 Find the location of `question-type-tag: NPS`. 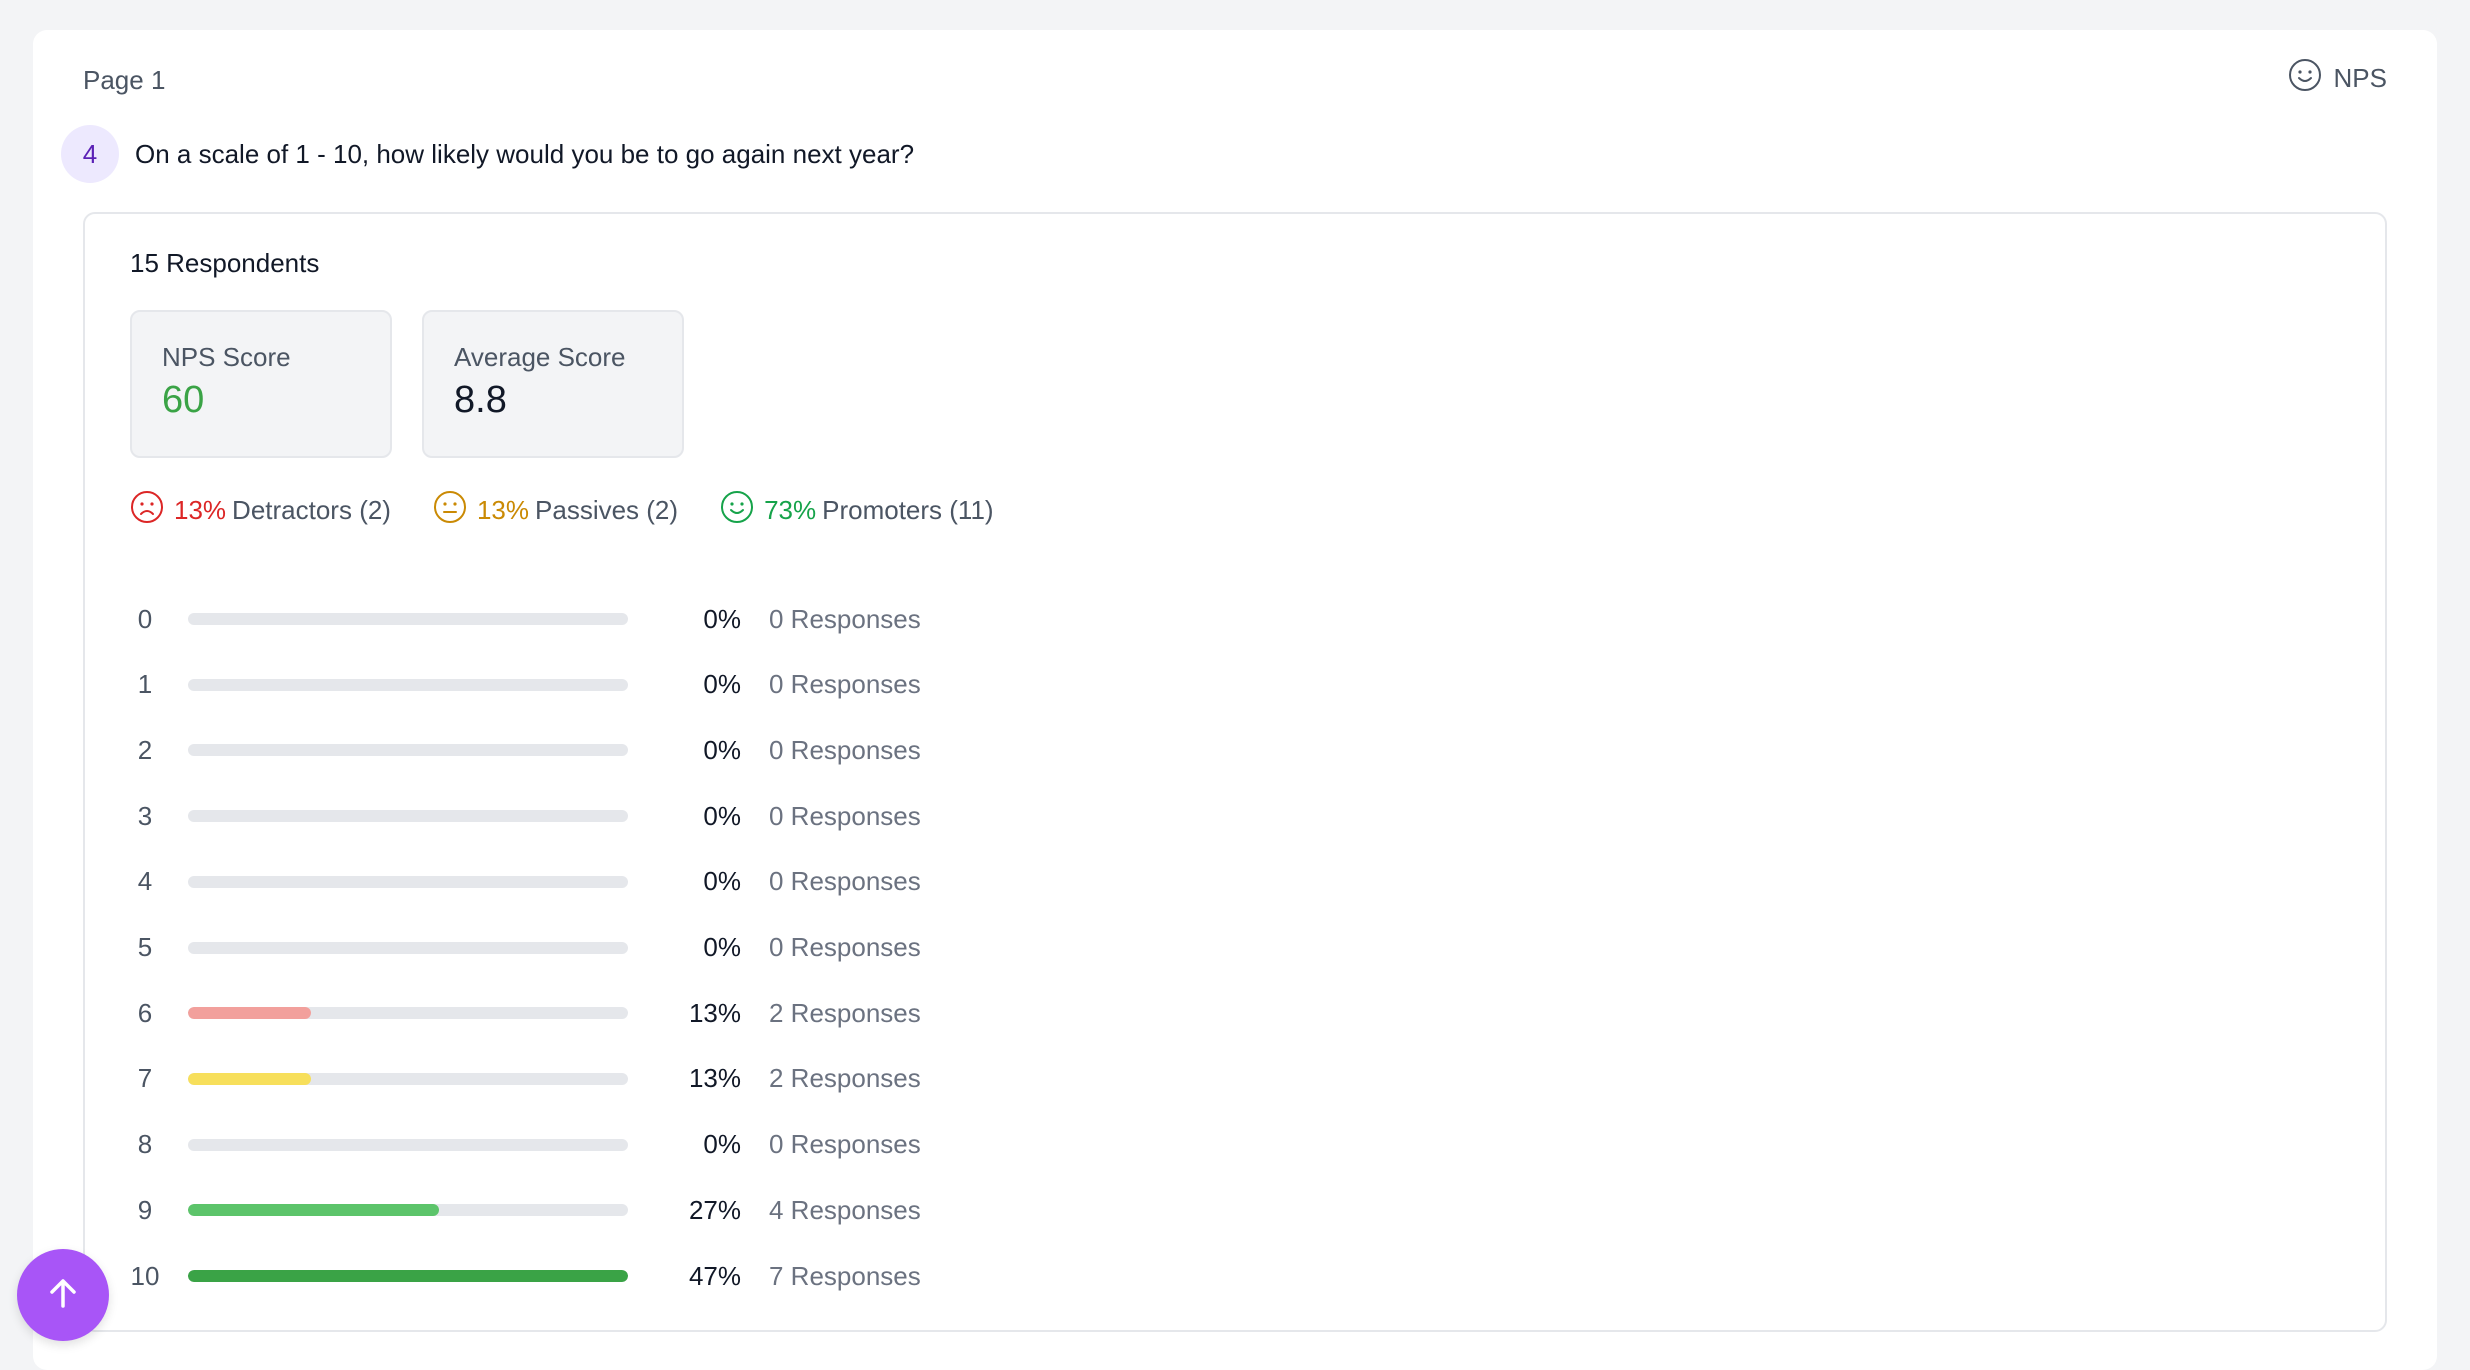

question-type-tag: NPS is located at coordinates (2337, 78).